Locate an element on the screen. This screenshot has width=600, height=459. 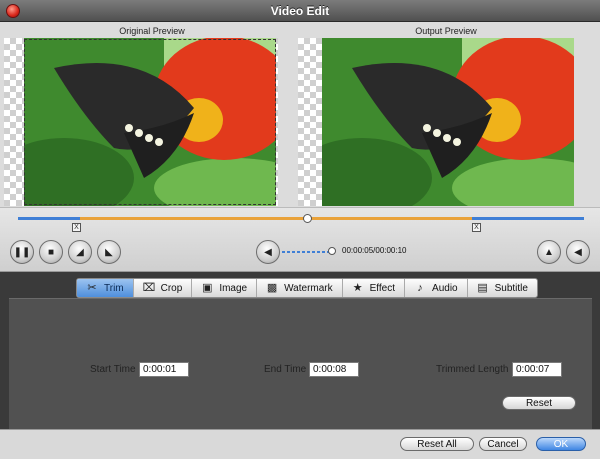
tab-image: ▣ Image is located at coordinates (225, 288).